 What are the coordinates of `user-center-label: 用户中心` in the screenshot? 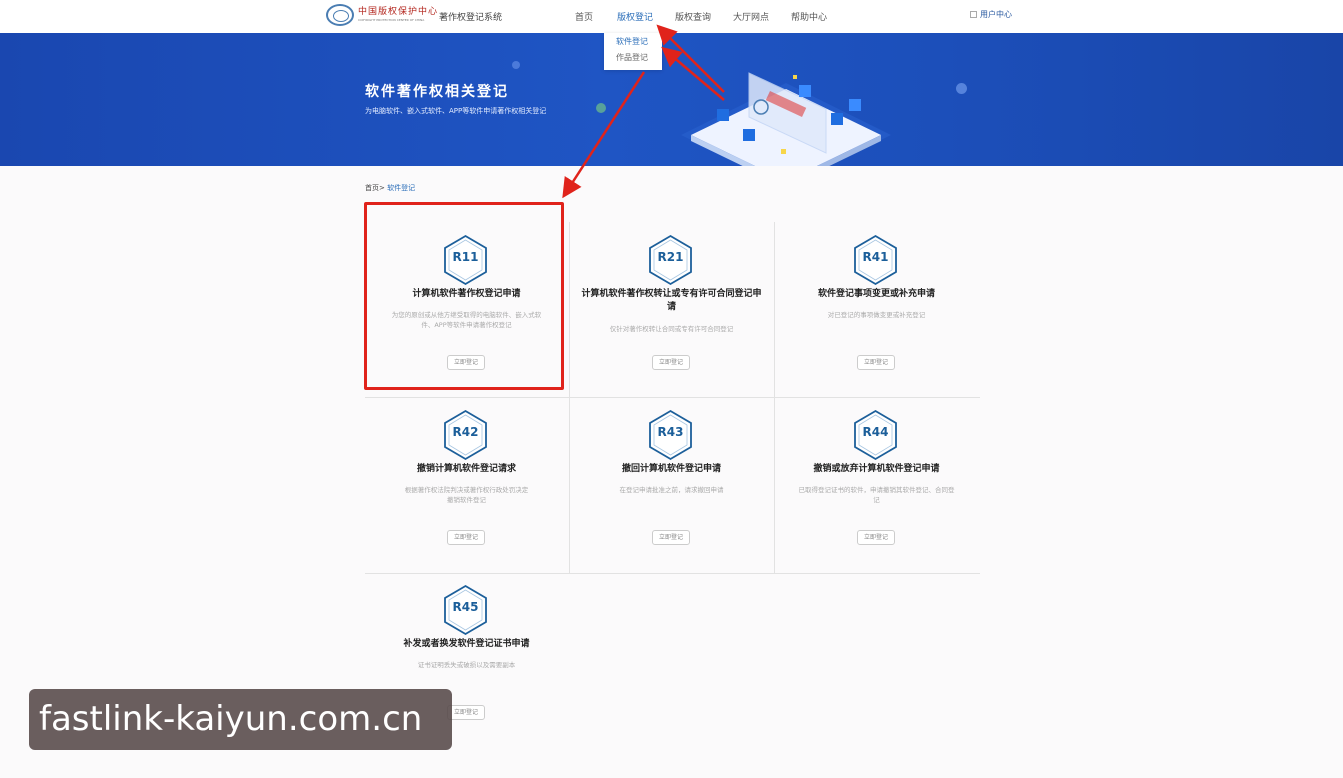 It's located at (996, 14).